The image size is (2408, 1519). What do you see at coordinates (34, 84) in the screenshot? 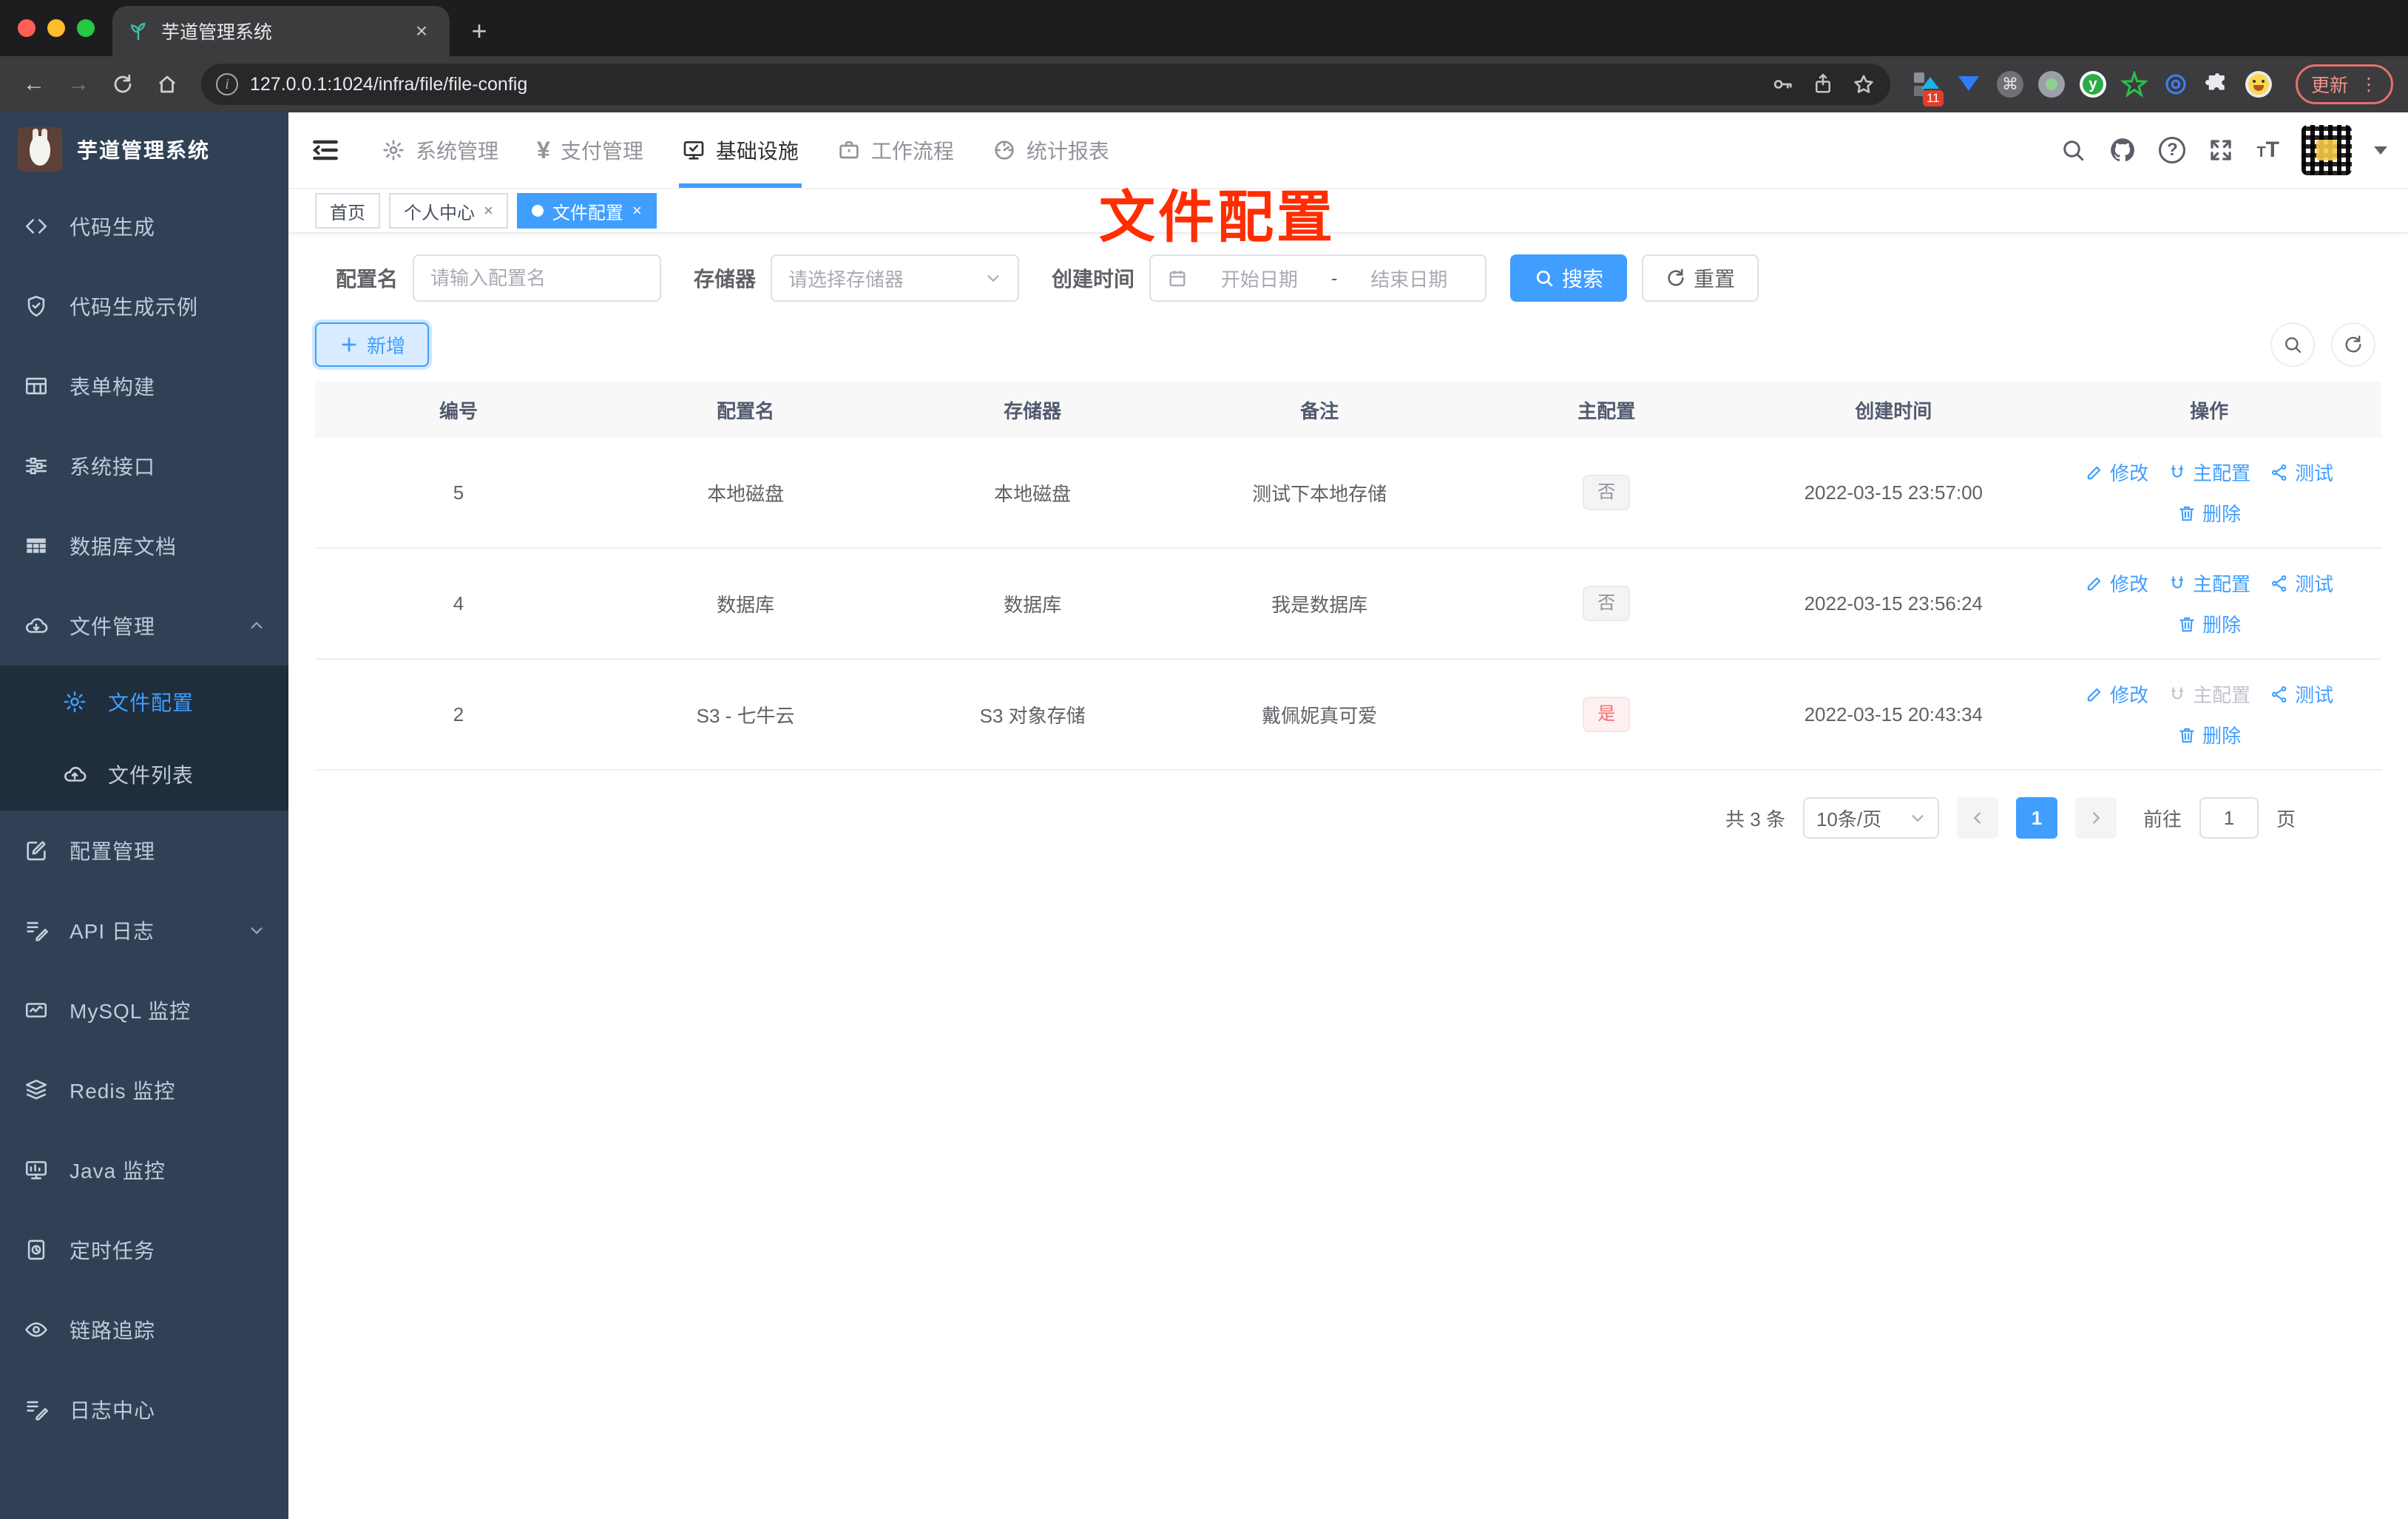
I see `back-button: ←` at bounding box center [34, 84].